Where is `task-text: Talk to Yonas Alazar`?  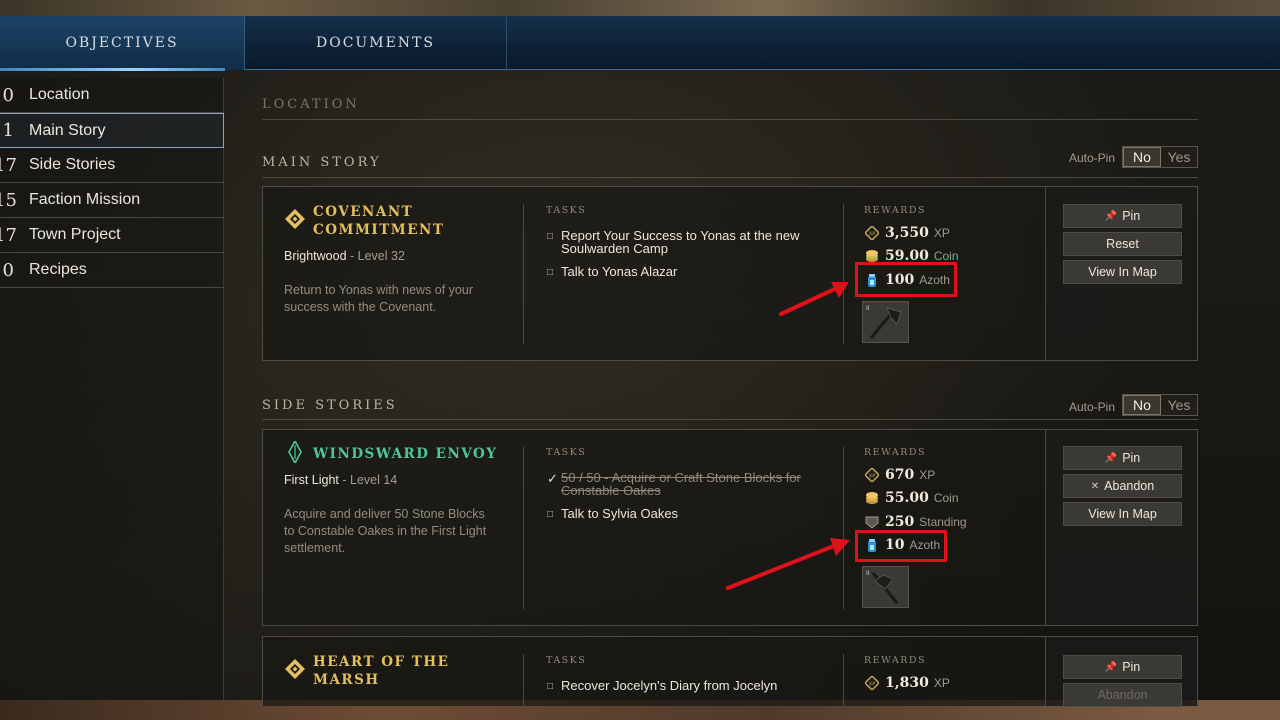
task-text: Talk to Yonas Alazar is located at coordinates (619, 271).